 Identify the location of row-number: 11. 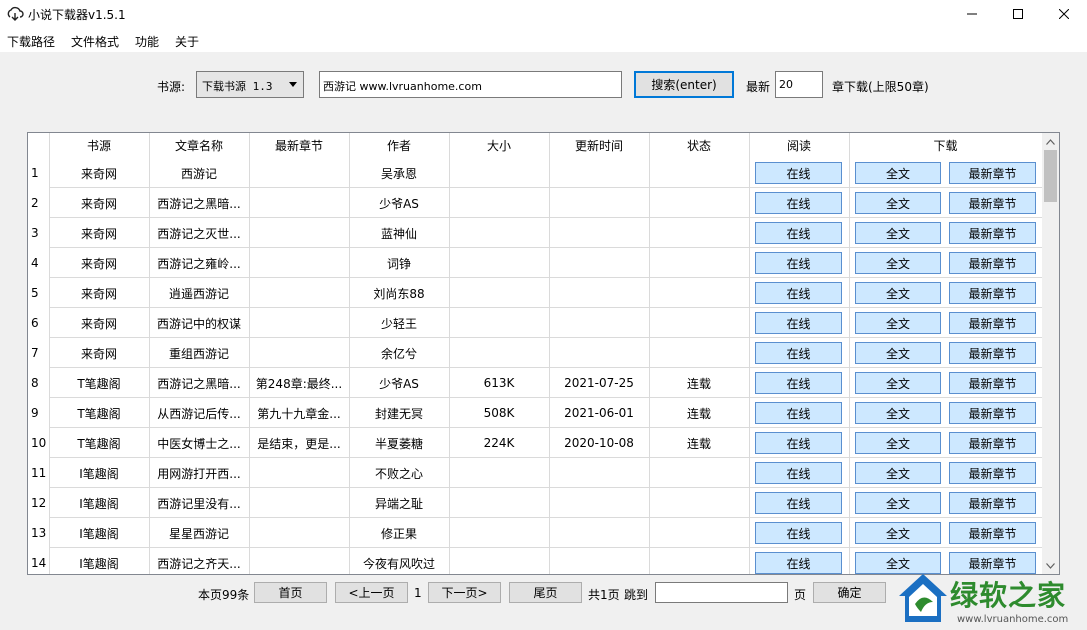
(39, 473).